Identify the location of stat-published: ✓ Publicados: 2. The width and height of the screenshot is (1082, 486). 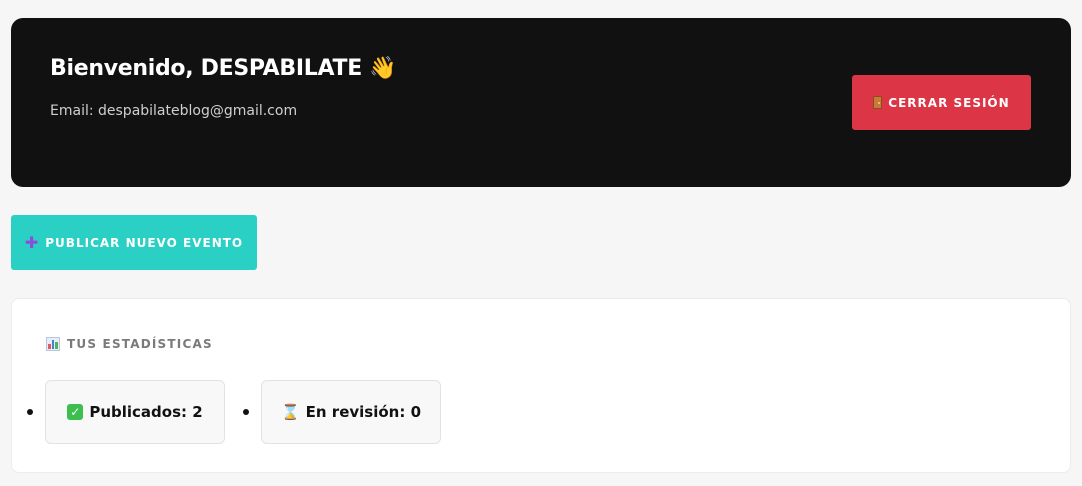
(135, 412).